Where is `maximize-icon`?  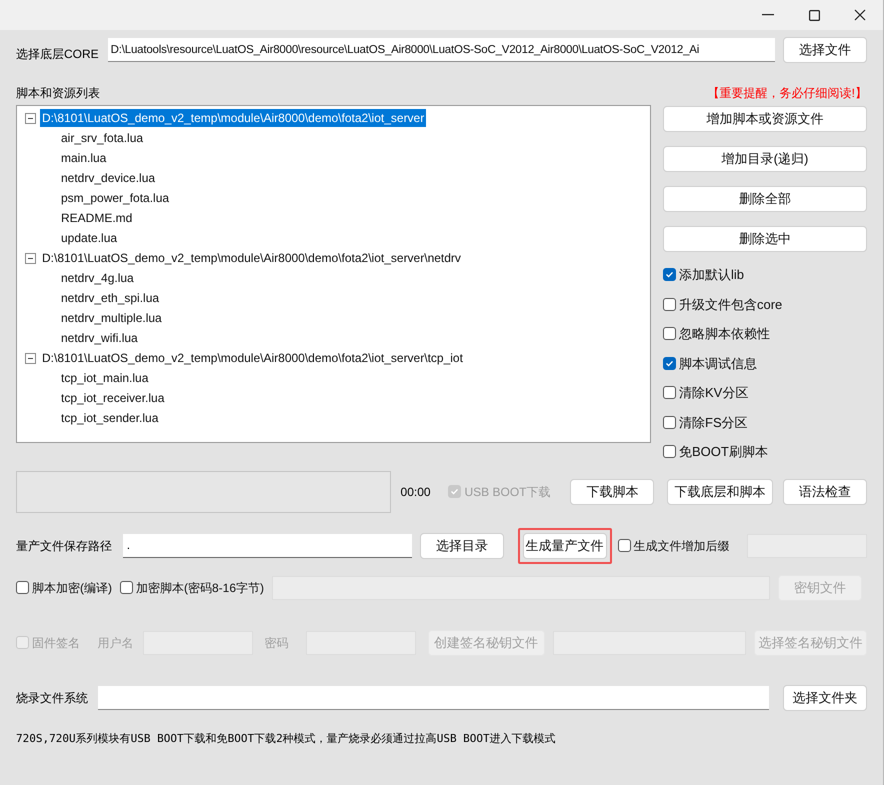
maximize-icon is located at coordinates (814, 15).